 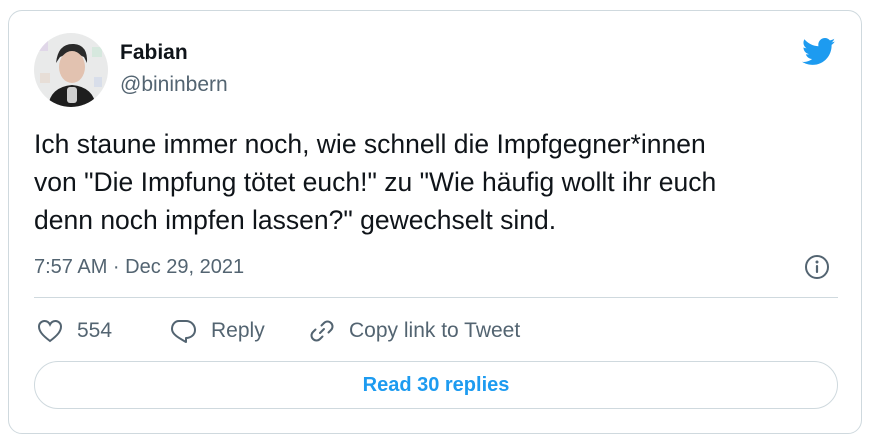 What do you see at coordinates (322, 331) in the screenshot?
I see `link-icon` at bounding box center [322, 331].